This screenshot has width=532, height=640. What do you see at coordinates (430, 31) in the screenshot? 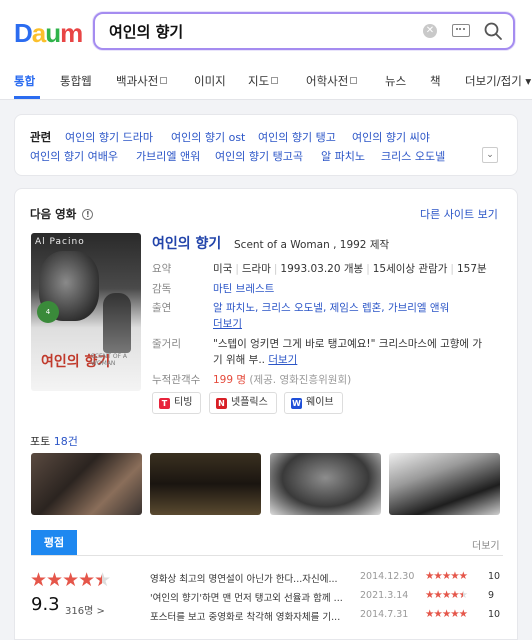
I see `clear-icon: ✕` at bounding box center [430, 31].